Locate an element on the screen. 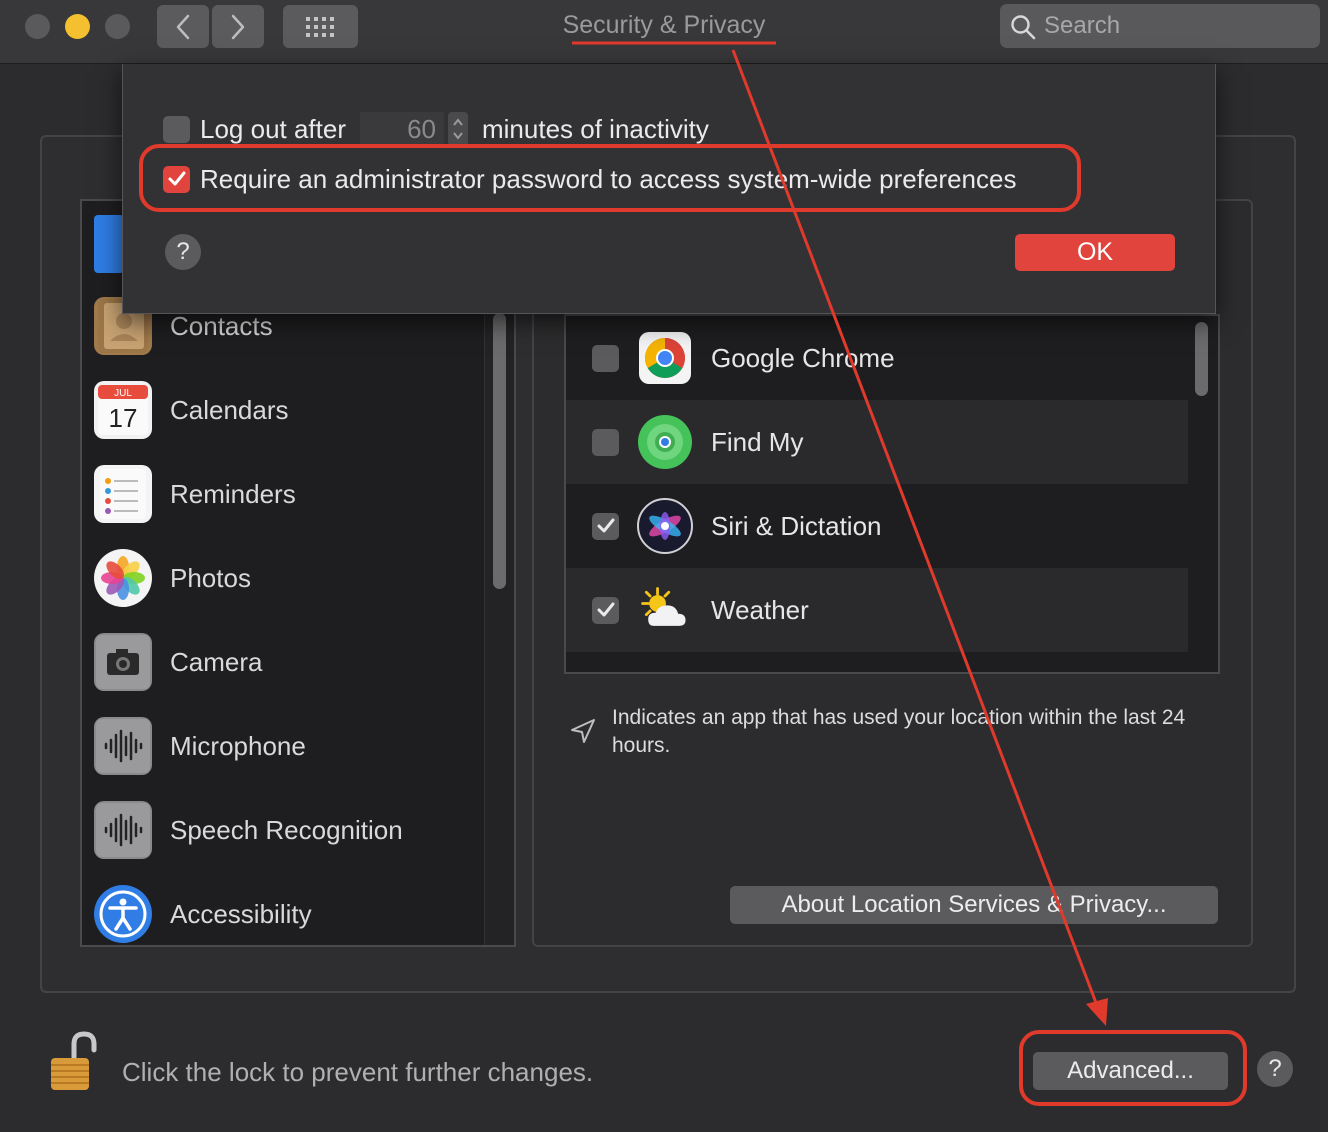 The width and height of the screenshot is (1328, 1132). search-field is located at coordinates (1160, 26).